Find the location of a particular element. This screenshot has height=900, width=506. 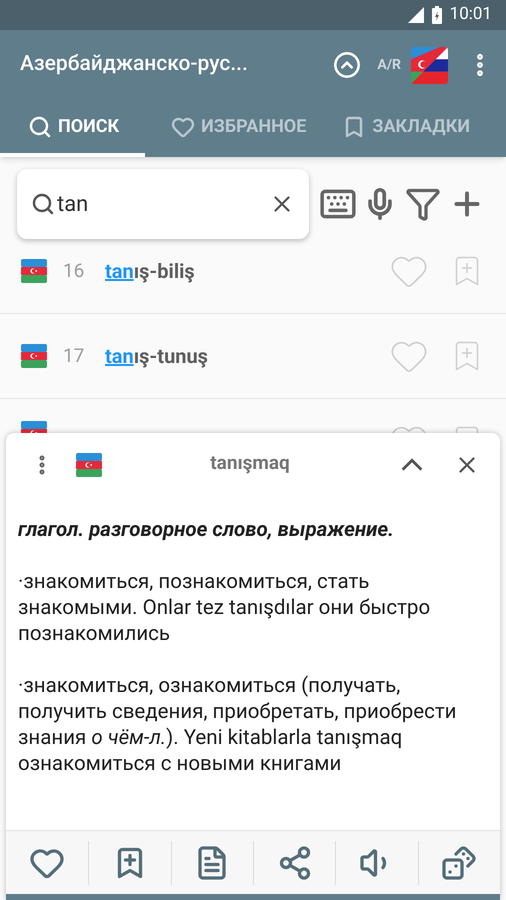

tab: ПОИСК is located at coordinates (73, 128).